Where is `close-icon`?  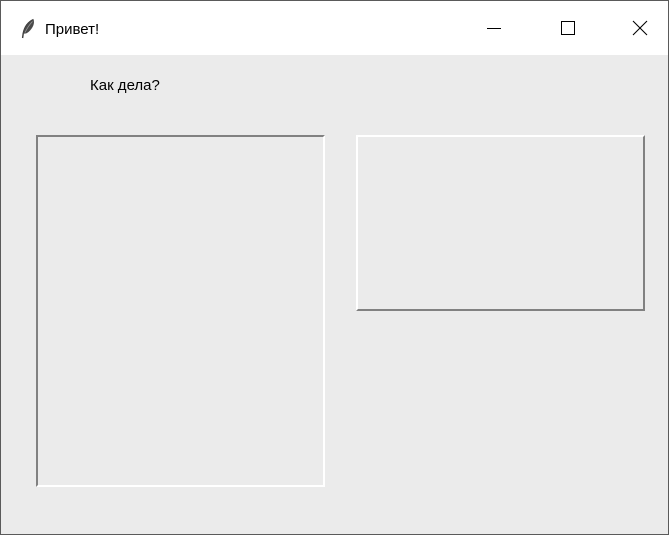
close-icon is located at coordinates (640, 28).